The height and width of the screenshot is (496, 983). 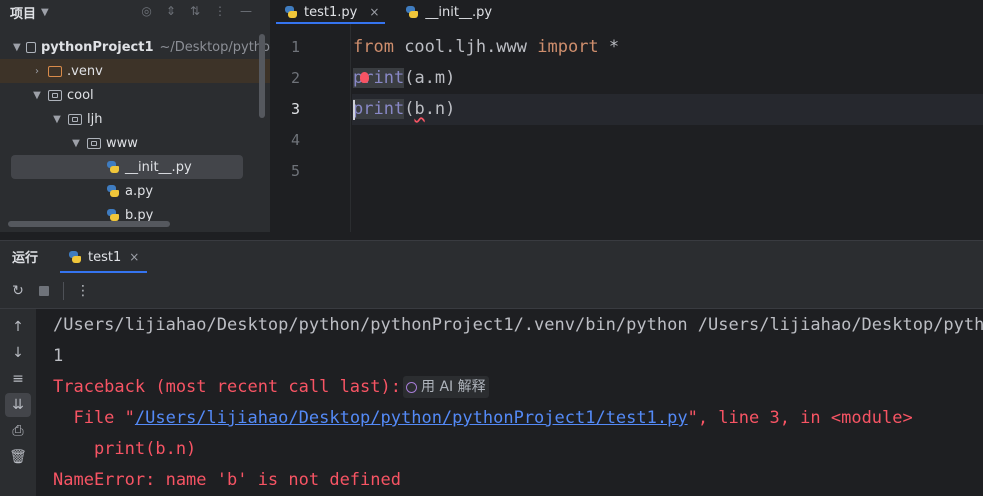 What do you see at coordinates (262, 76) in the screenshot?
I see `tree-vertical-scrollbar` at bounding box center [262, 76].